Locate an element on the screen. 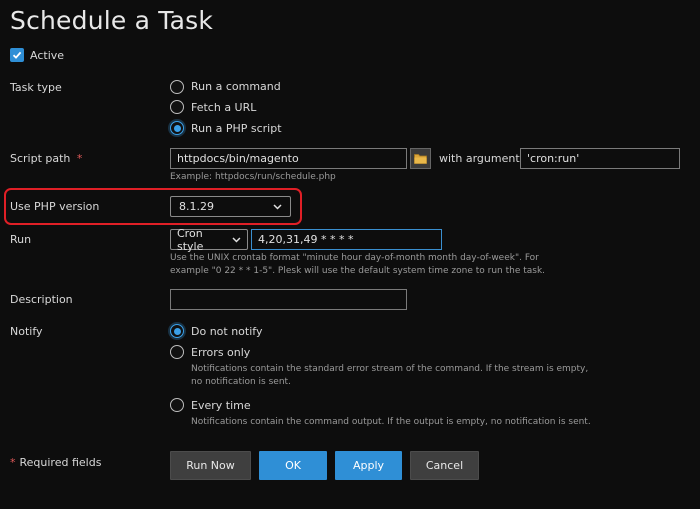  radio-every-time is located at coordinates (177, 405).